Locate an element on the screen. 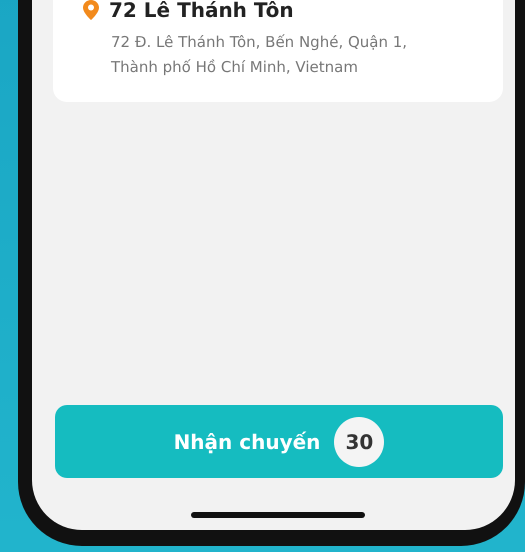 The image size is (525, 552). place-title: 72 Lê Thánh Tôn is located at coordinates (201, 11).